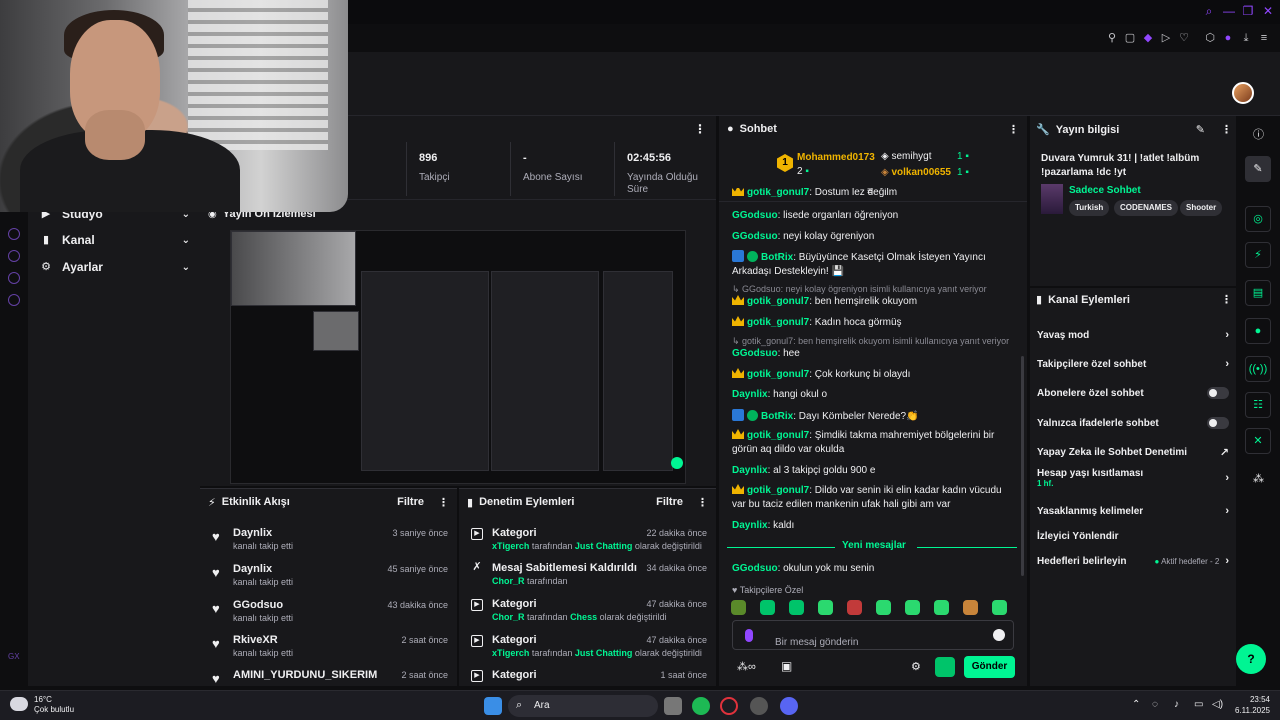 The width and height of the screenshot is (1280, 720). What do you see at coordinates (1089, 208) in the screenshot?
I see `tag: Turkish` at bounding box center [1089, 208].